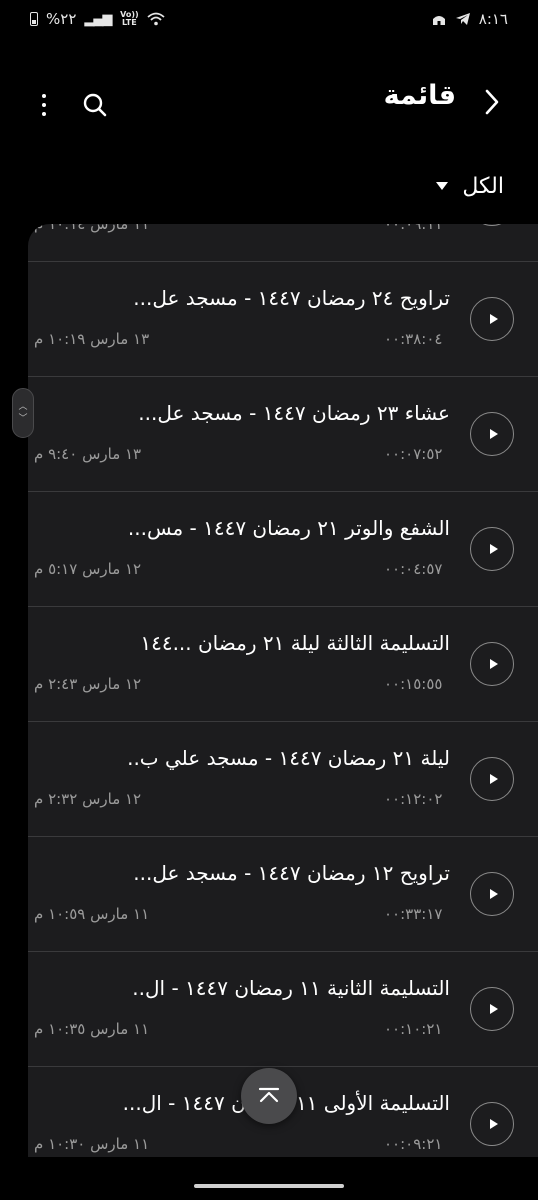 The image size is (538, 1200). I want to click on recording-duration: ٠٠:٠٩:١١, so click(413, 228).